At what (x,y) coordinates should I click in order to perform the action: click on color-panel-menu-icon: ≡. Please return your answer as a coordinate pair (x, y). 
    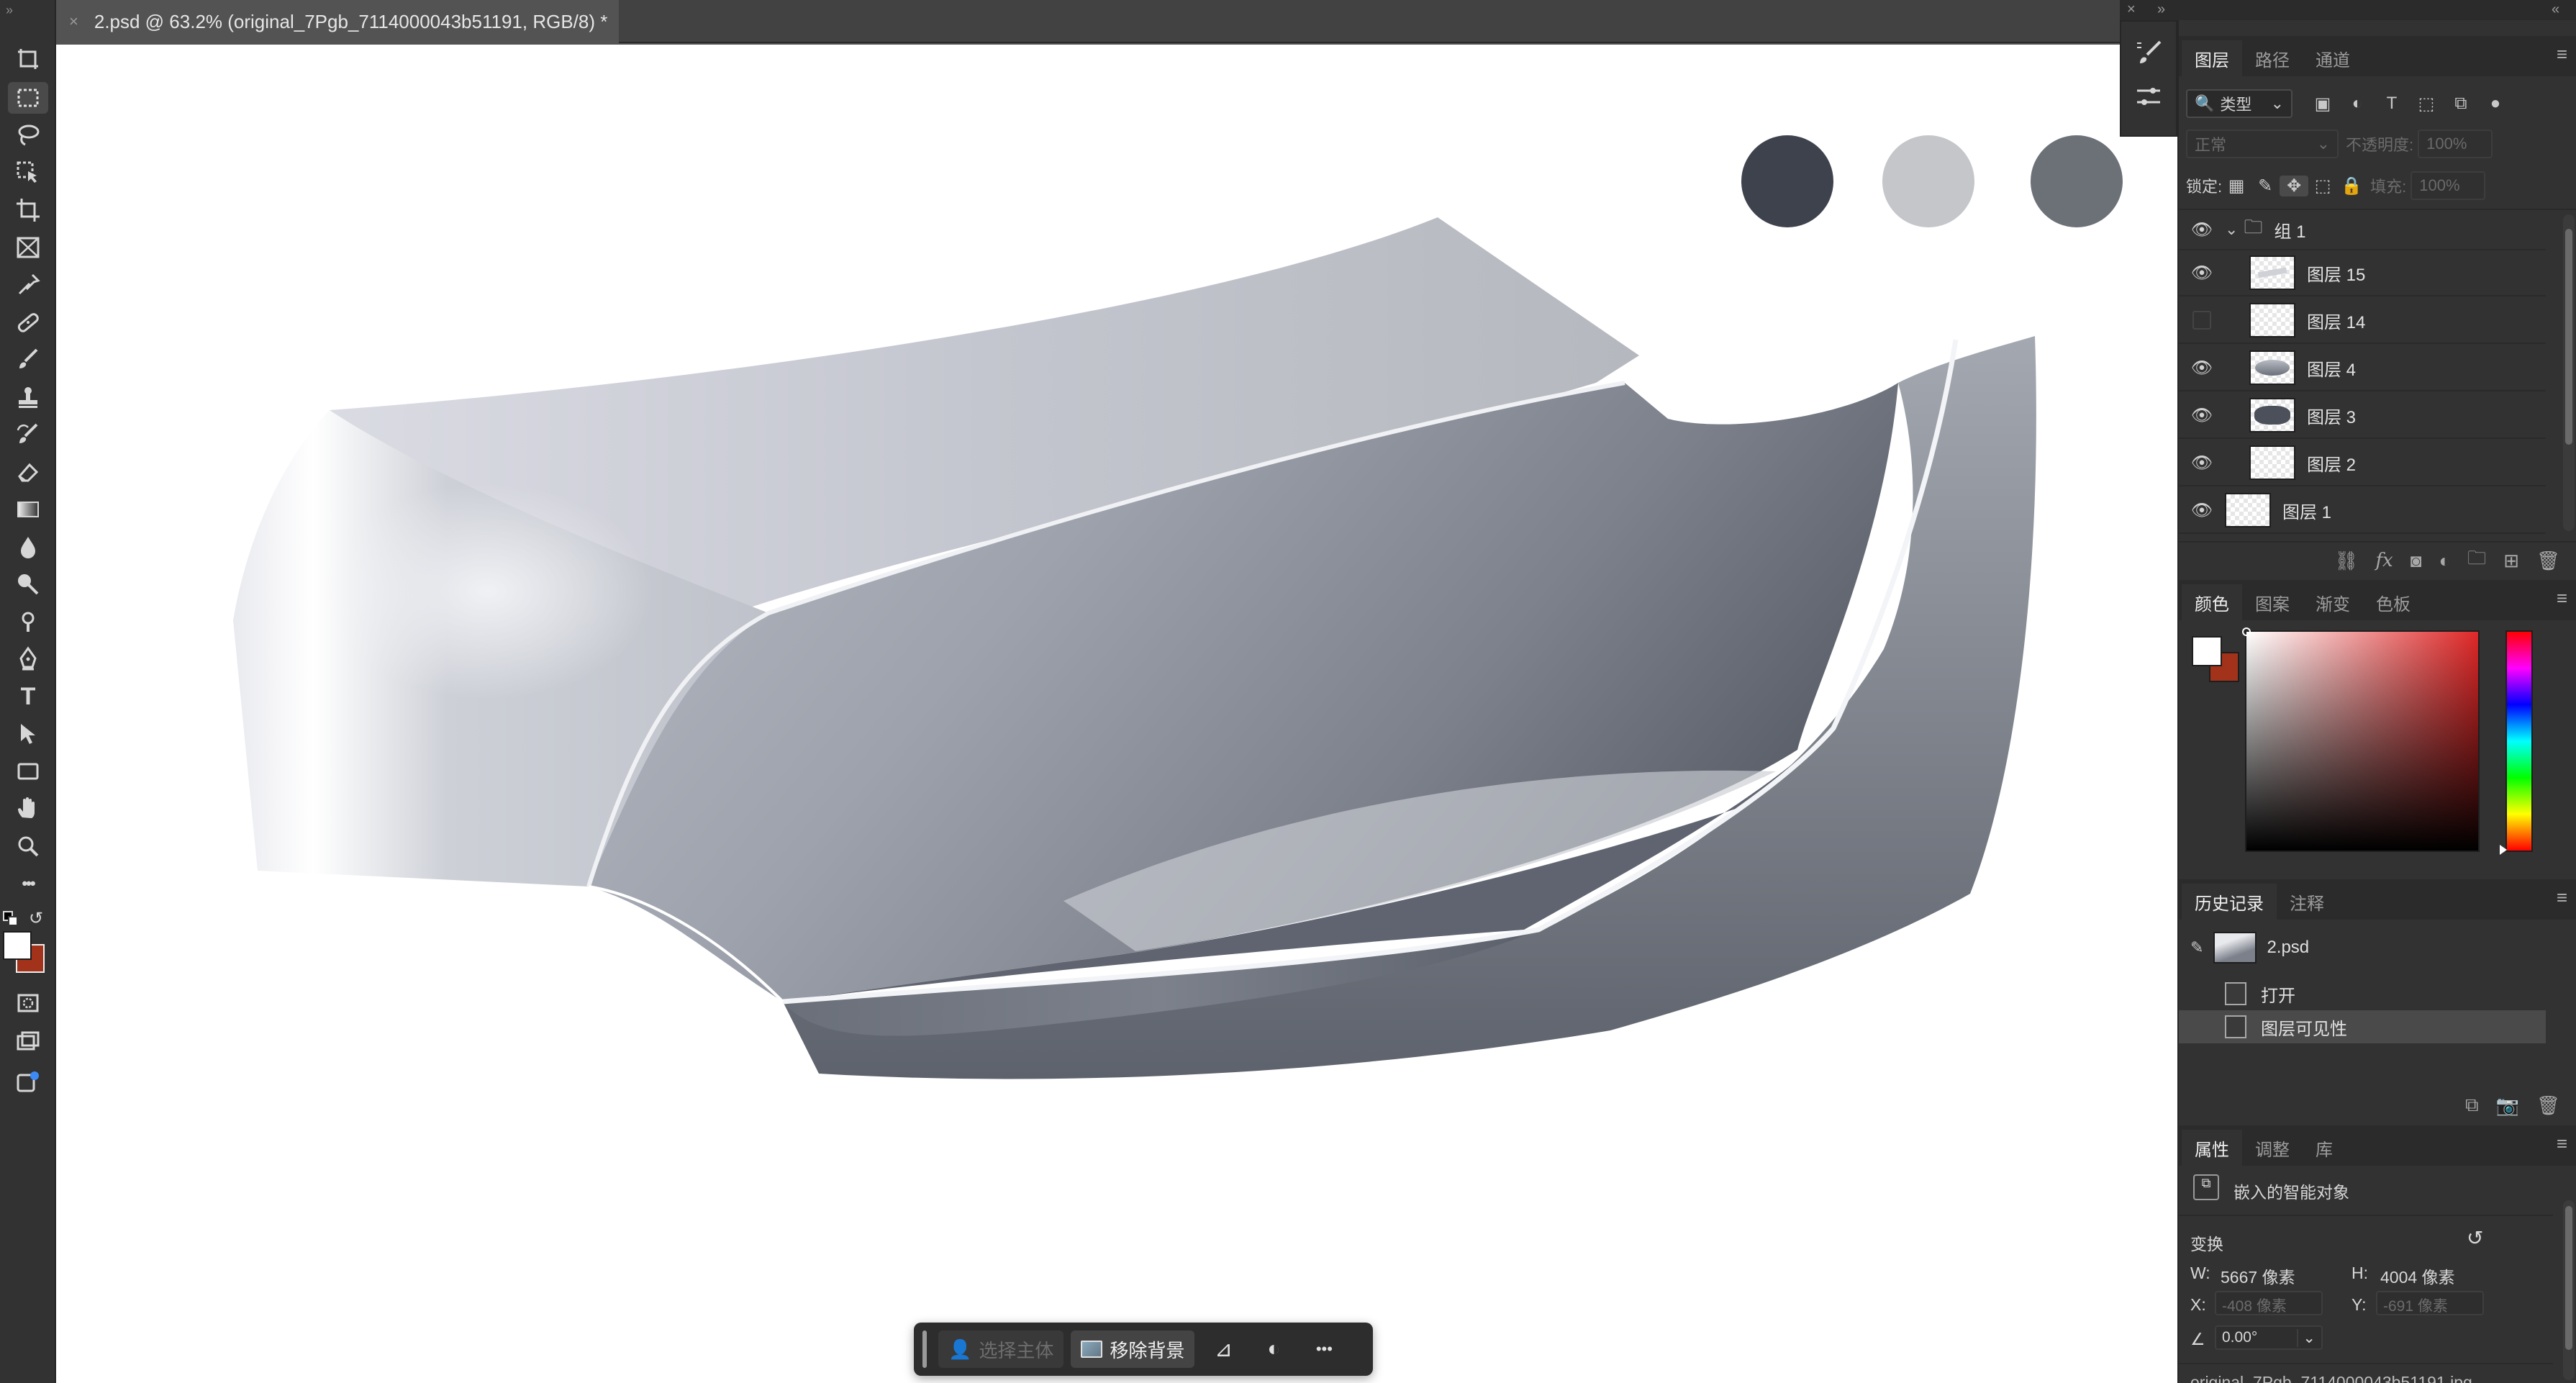
    Looking at the image, I should click on (2562, 598).